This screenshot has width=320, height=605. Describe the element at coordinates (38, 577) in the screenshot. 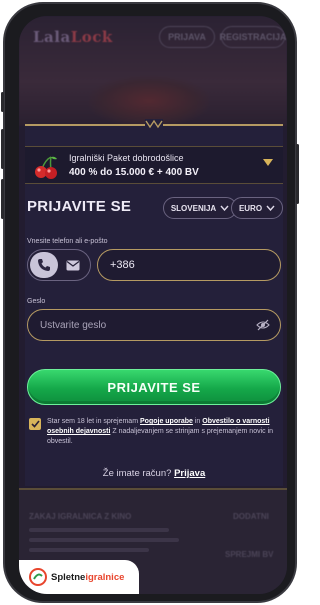

I see `brand-logo-icon` at that location.